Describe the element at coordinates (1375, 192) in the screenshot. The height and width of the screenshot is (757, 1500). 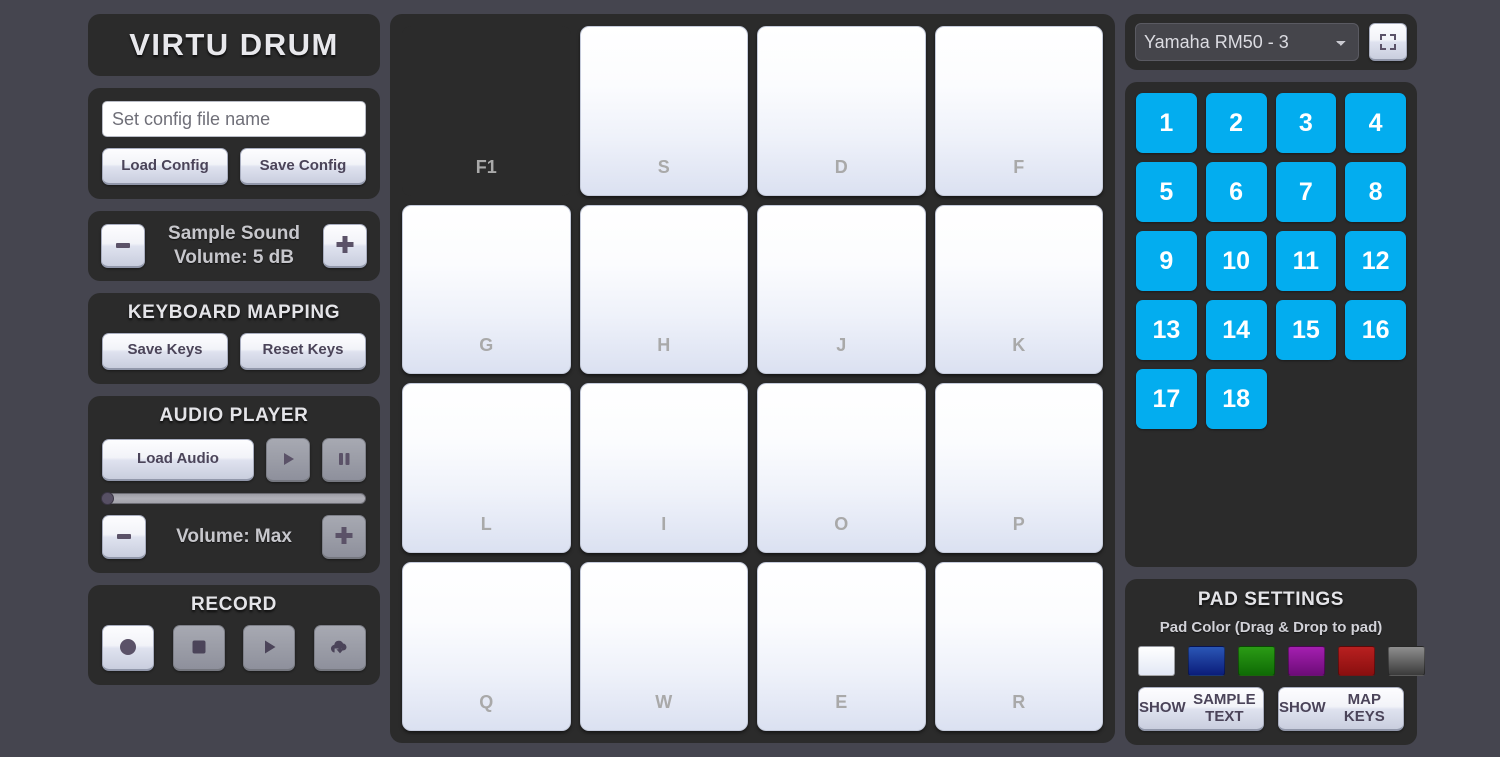
I see `sample-number-button: 8` at that location.